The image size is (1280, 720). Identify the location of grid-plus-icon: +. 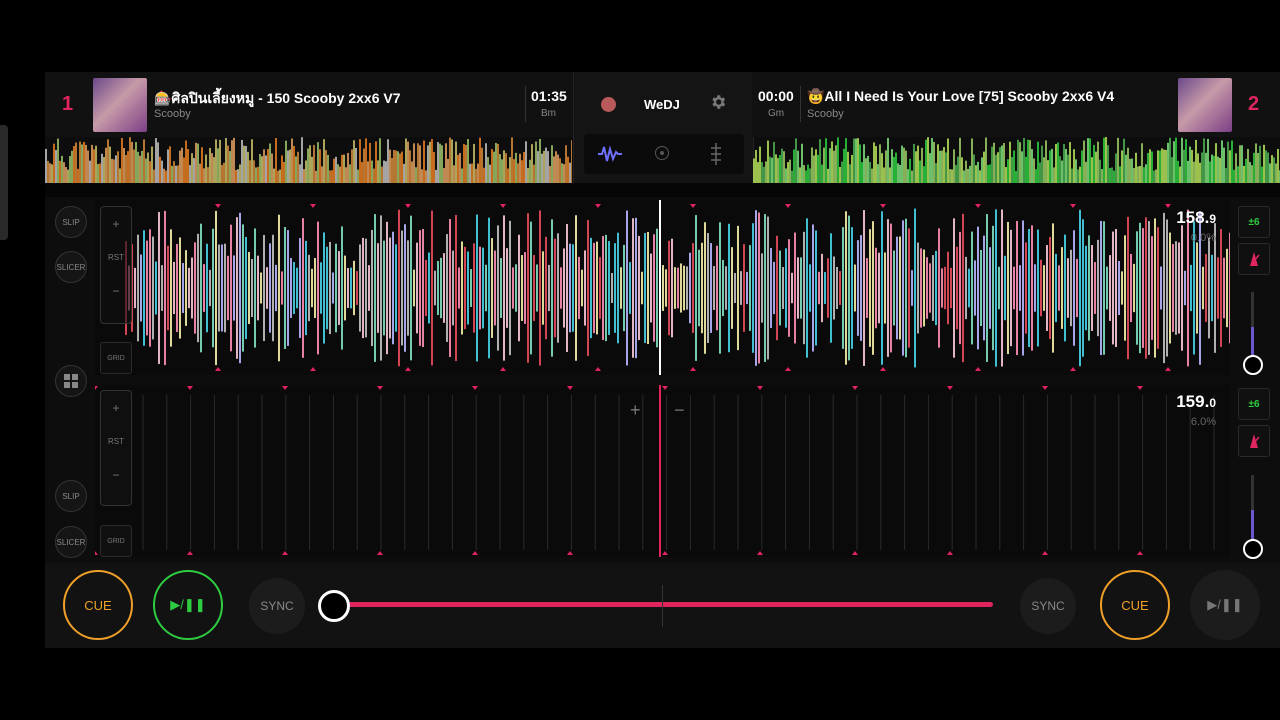
(635, 410).